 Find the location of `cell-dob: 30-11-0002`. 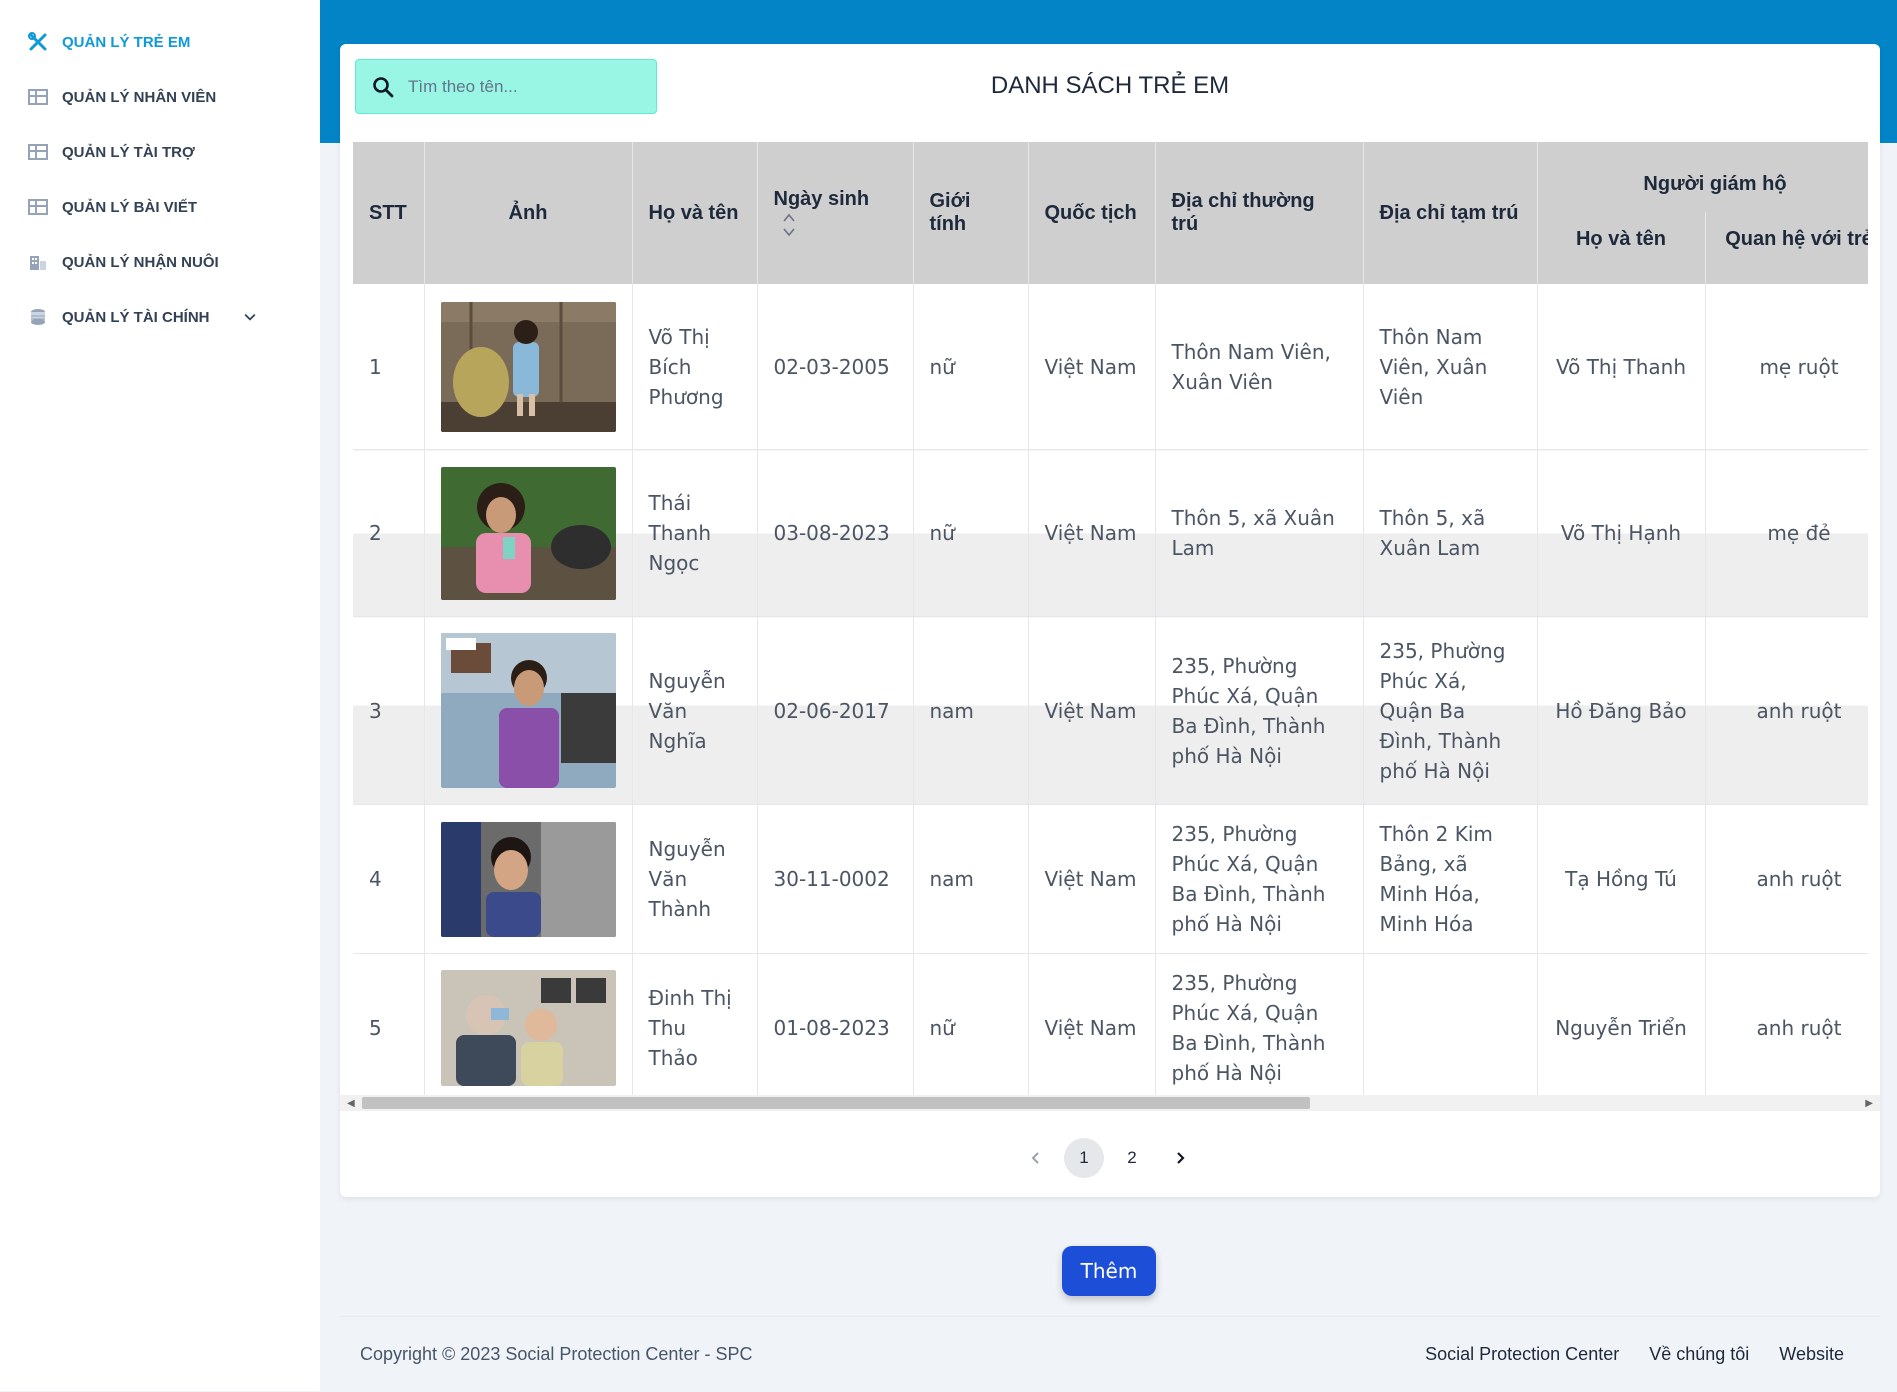

cell-dob: 30-11-0002 is located at coordinates (835, 879).